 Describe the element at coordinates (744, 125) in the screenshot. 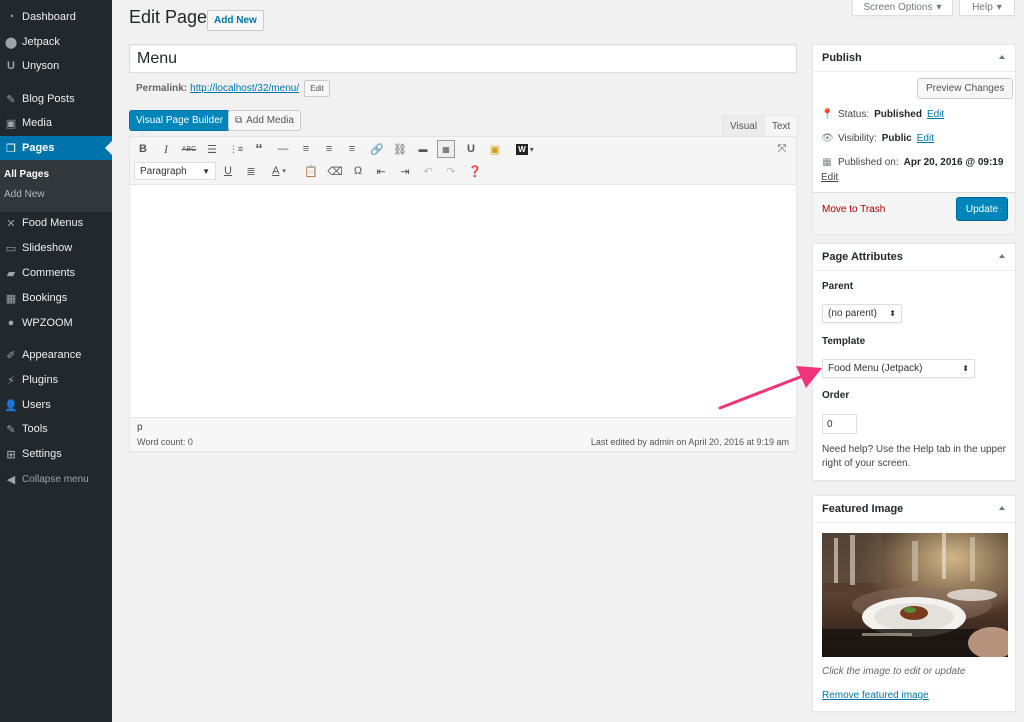

I see `tab-visual: Visual` at that location.